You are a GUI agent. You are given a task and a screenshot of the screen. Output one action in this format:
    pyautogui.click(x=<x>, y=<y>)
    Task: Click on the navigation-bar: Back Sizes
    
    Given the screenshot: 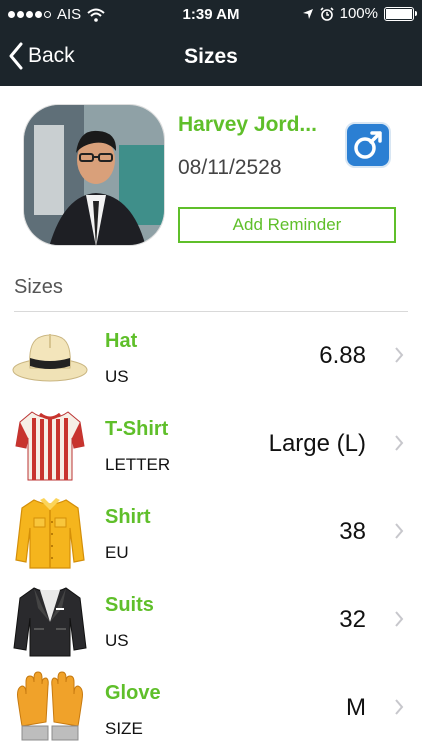 What is the action you would take?
    pyautogui.click(x=211, y=58)
    